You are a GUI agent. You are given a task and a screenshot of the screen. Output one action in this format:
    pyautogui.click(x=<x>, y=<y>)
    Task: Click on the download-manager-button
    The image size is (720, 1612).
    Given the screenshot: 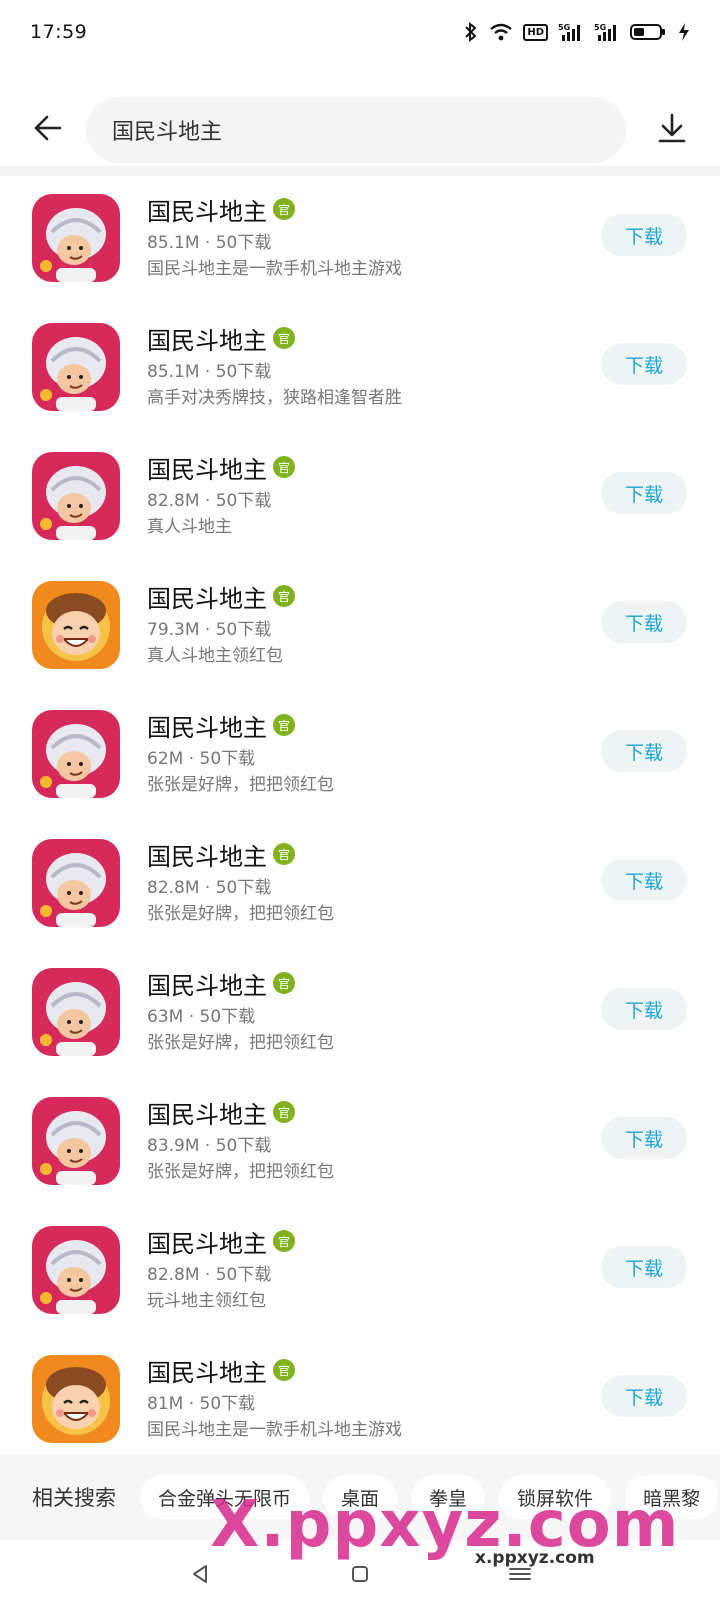 What is the action you would take?
    pyautogui.click(x=672, y=130)
    